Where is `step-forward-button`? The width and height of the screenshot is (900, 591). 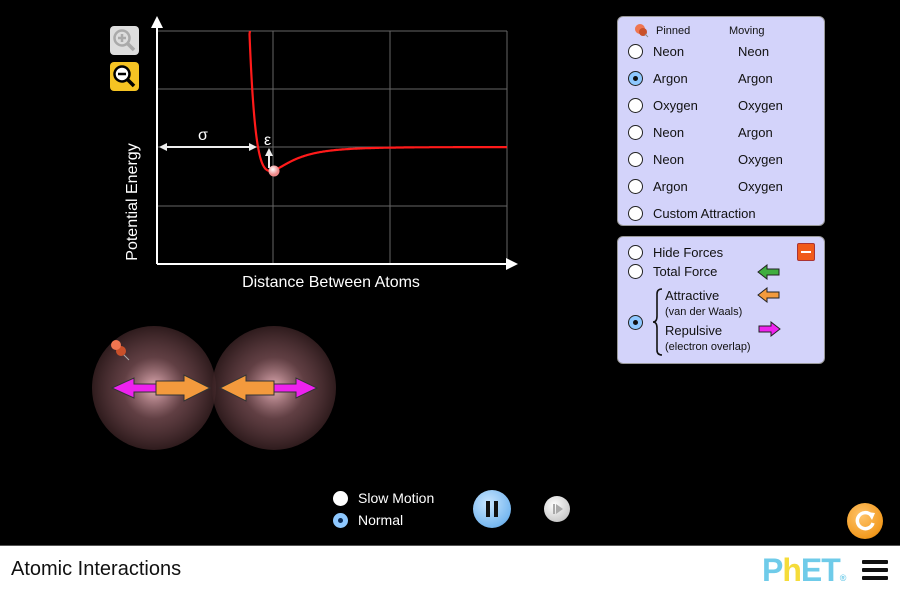 step-forward-button is located at coordinates (557, 509).